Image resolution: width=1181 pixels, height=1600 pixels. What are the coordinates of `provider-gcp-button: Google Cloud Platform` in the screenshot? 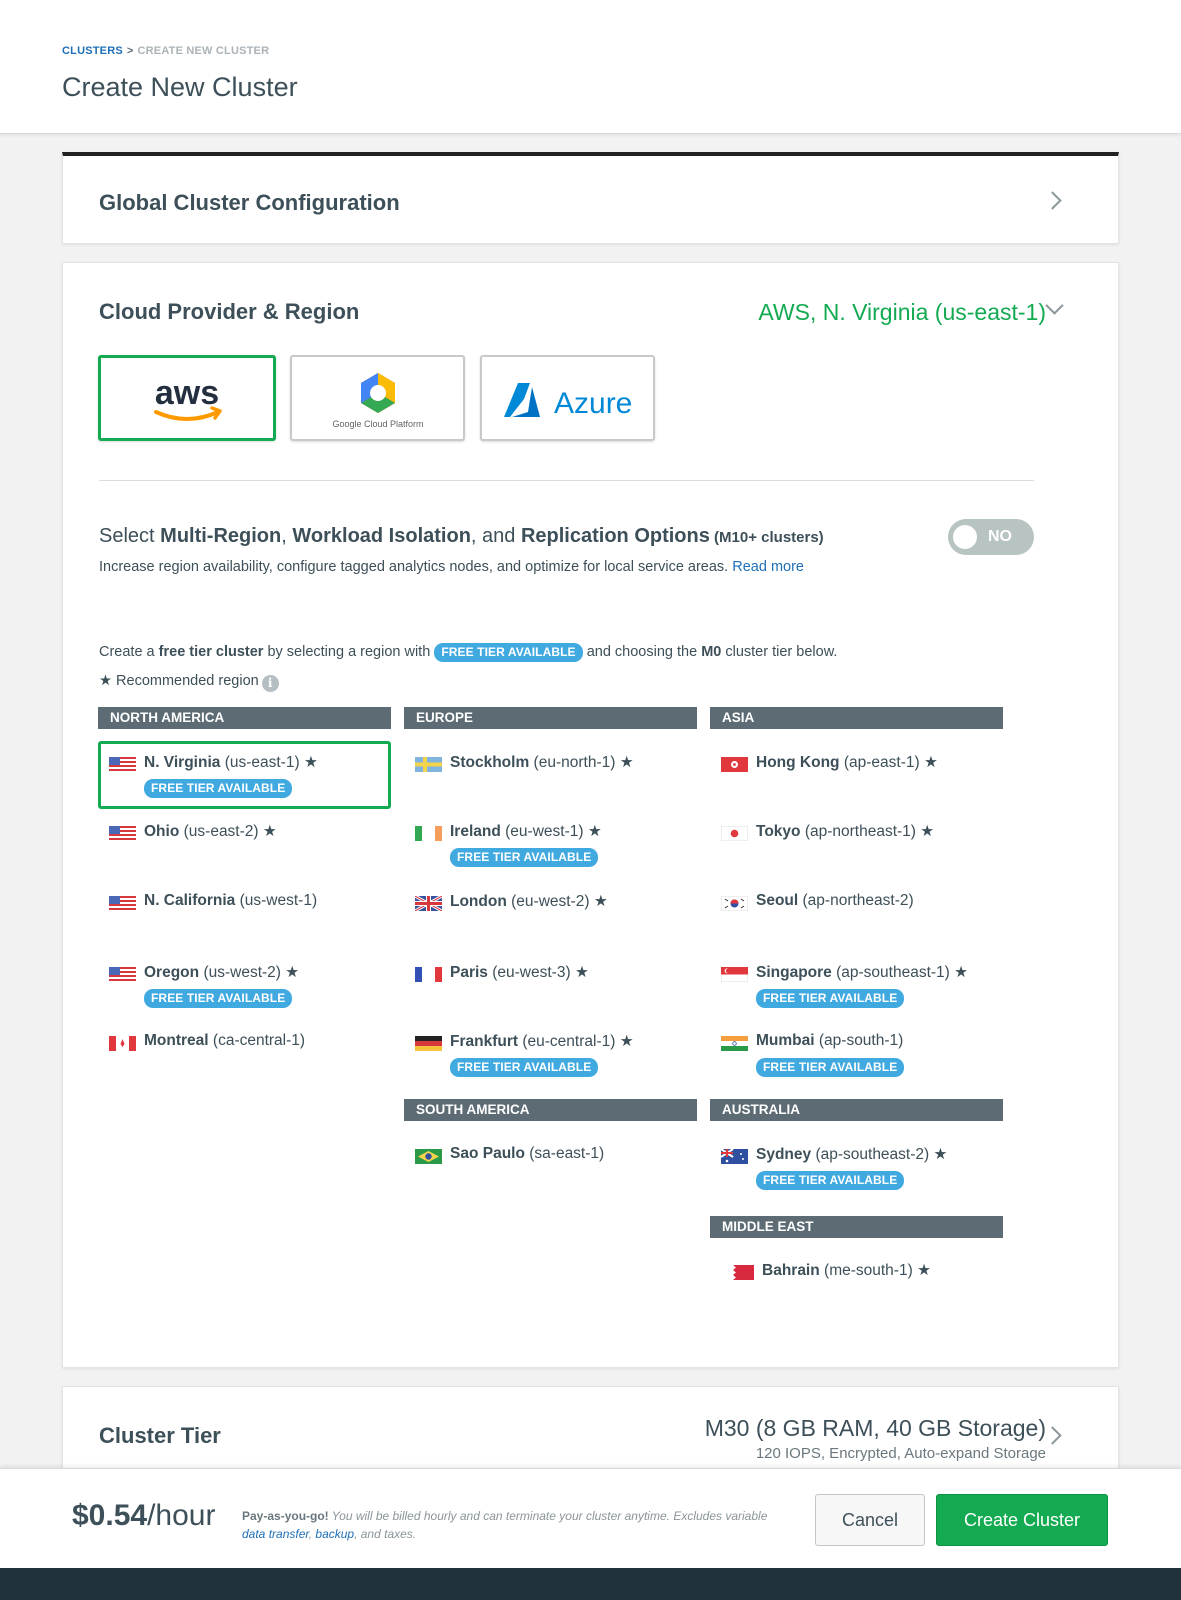 It's located at (377, 398).